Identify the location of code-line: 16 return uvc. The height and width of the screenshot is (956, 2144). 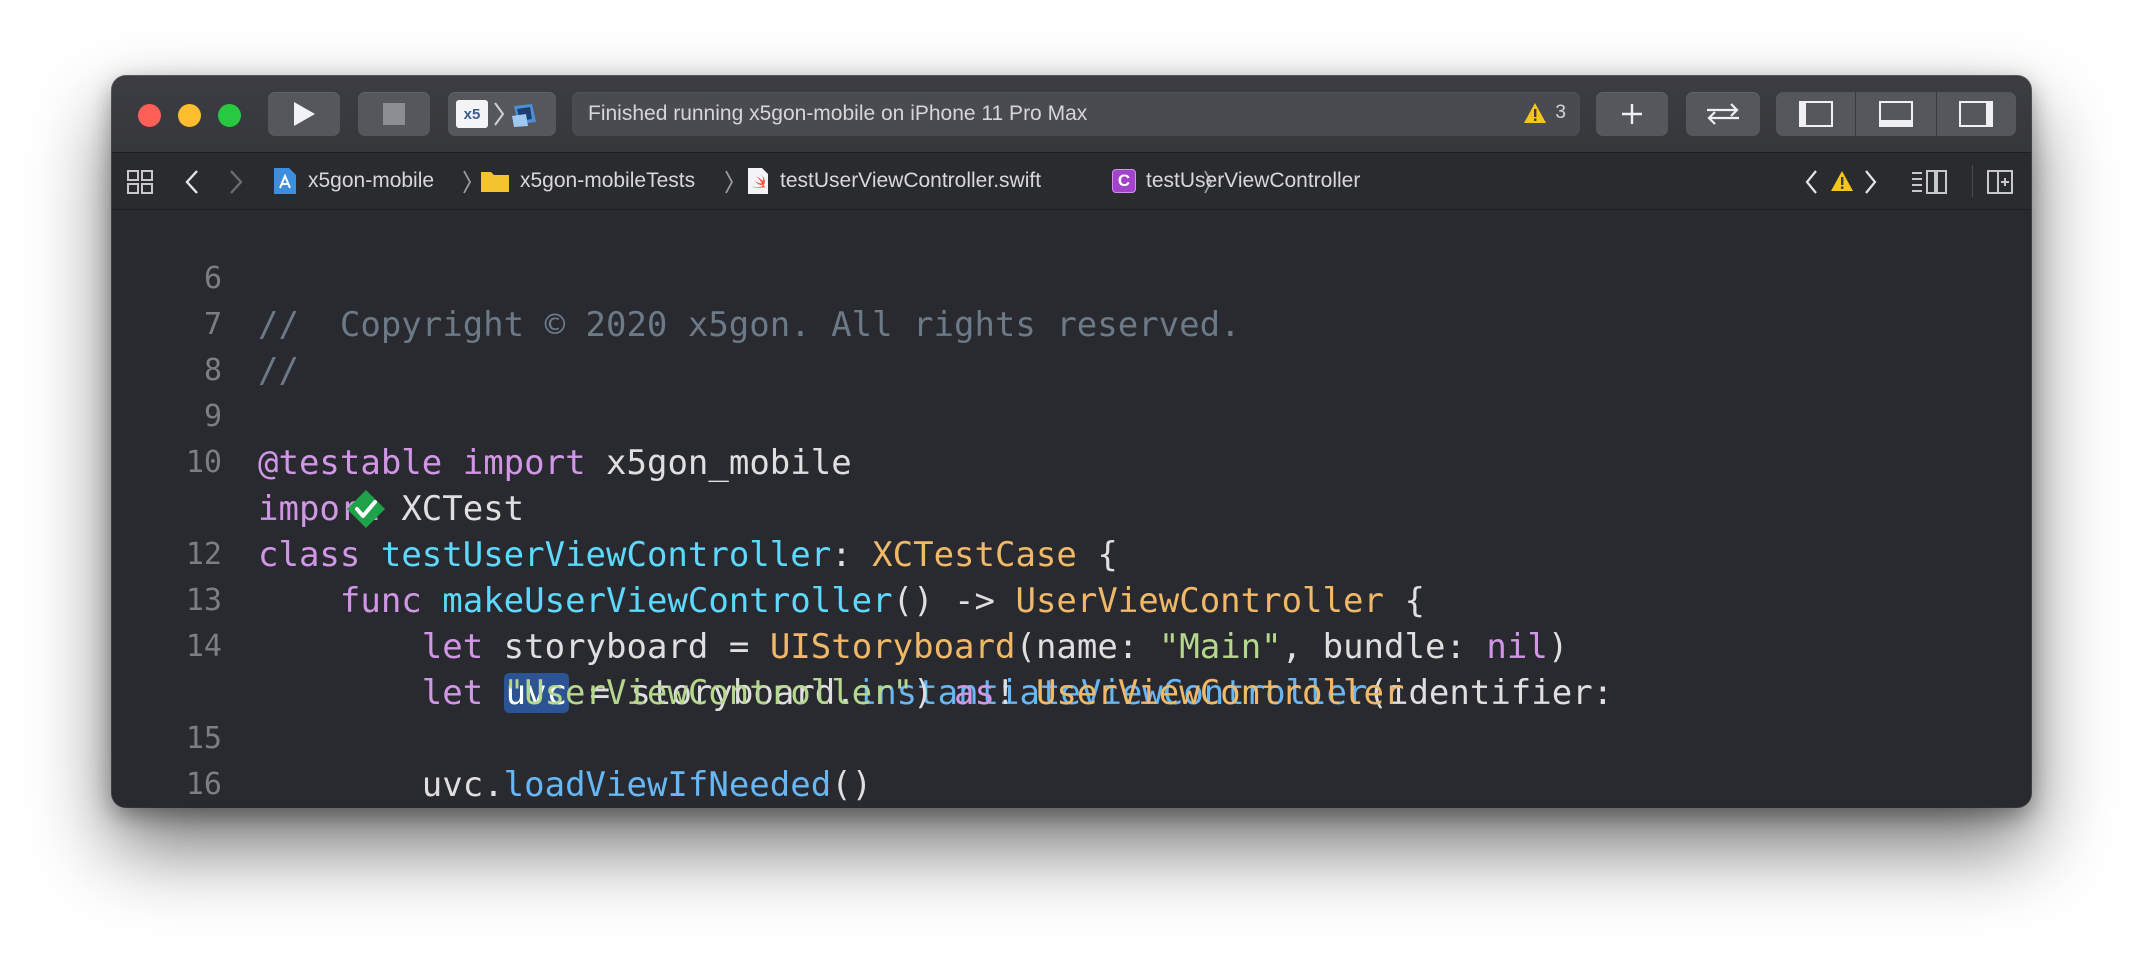
(1071, 759).